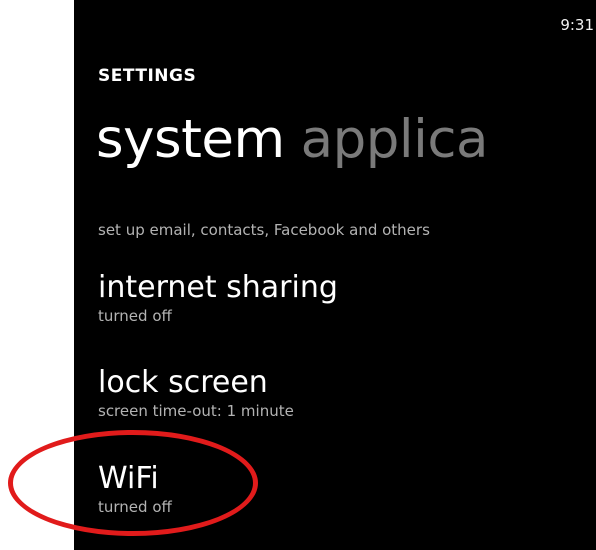 The image size is (596, 550). Describe the element at coordinates (218, 287) in the screenshot. I see `setting-name: internet sharing` at that location.